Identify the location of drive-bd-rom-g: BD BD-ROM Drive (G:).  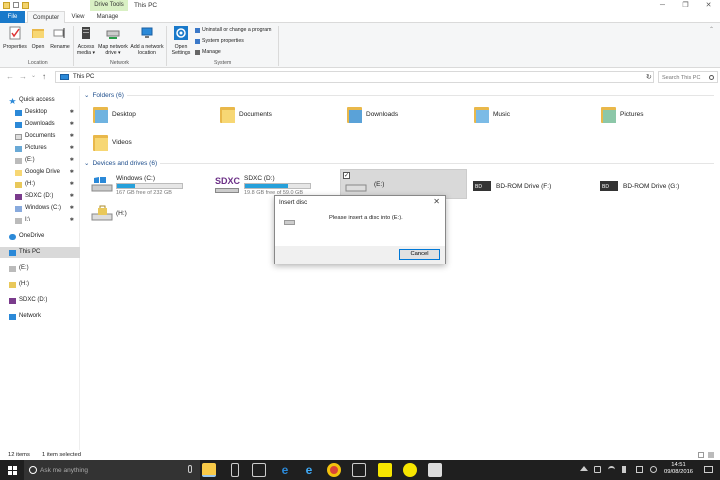
(638, 186).